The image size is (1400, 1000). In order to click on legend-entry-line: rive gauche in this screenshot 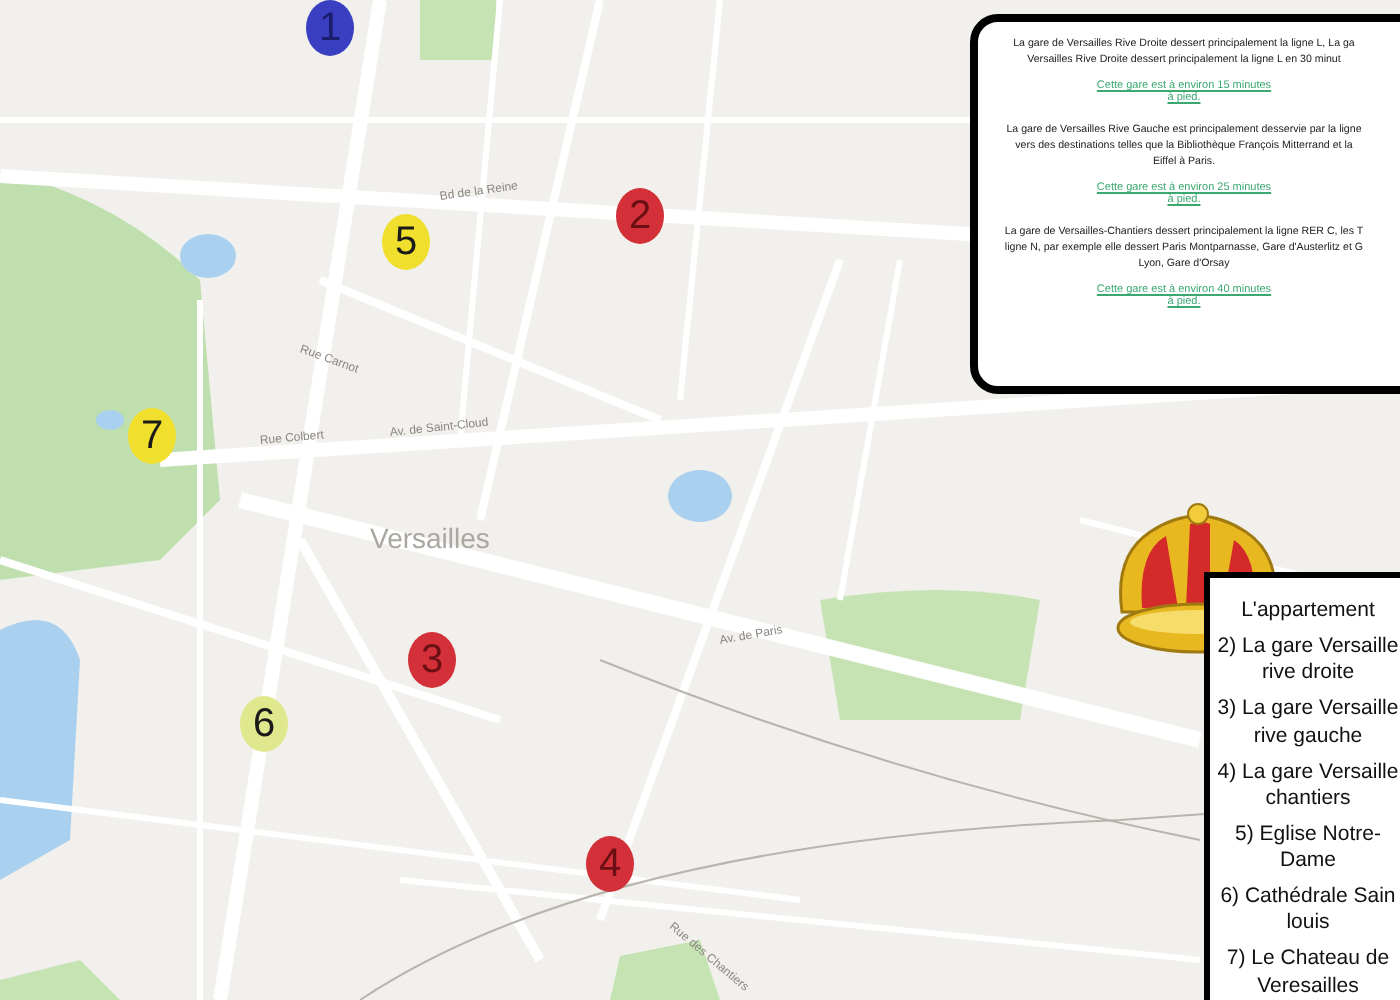, I will do `click(1308, 736)`.